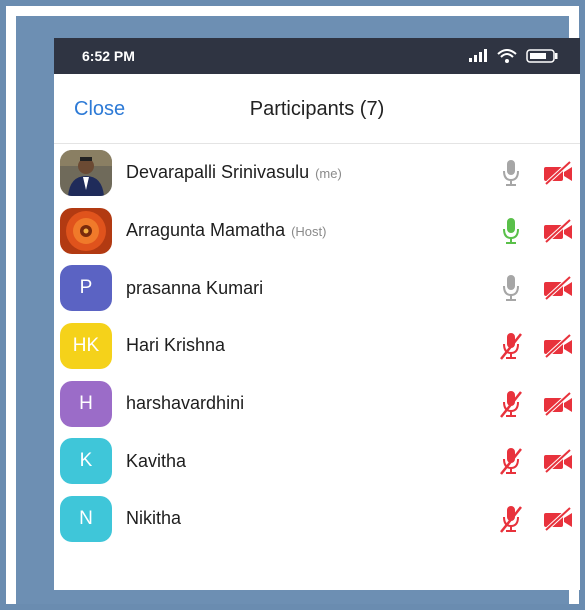  I want to click on participant-name: Nikitha, so click(154, 518).